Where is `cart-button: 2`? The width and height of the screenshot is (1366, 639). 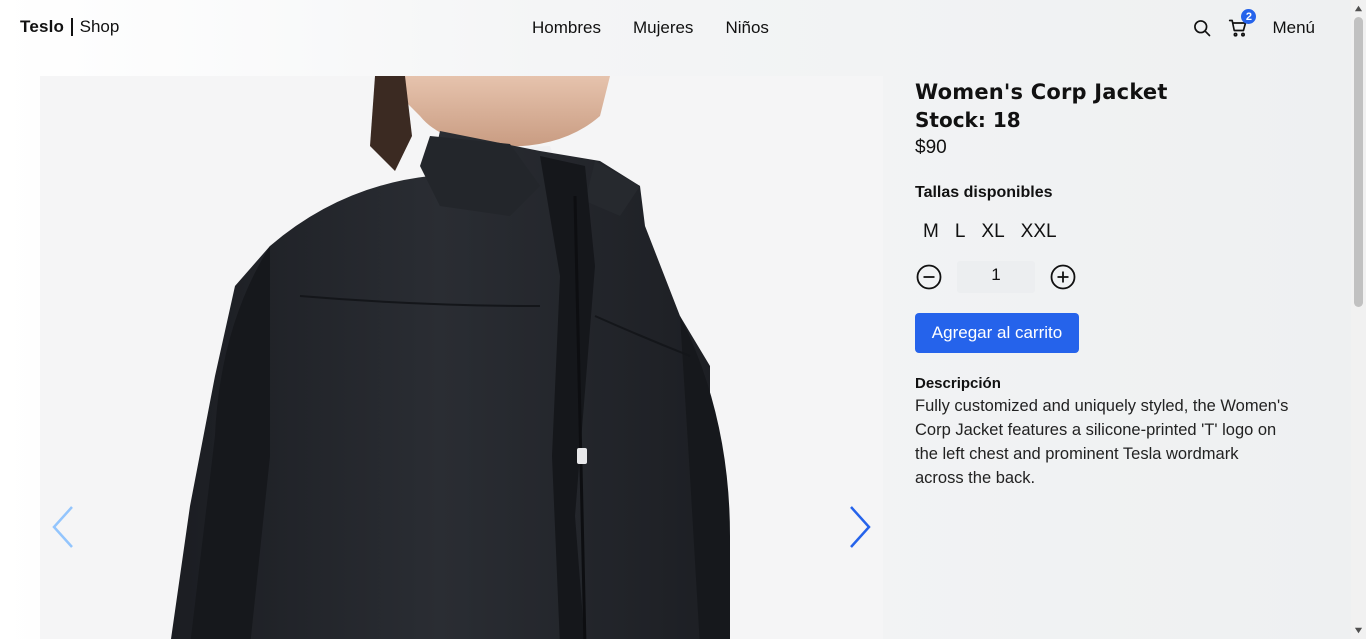 cart-button: 2 is located at coordinates (1240, 25).